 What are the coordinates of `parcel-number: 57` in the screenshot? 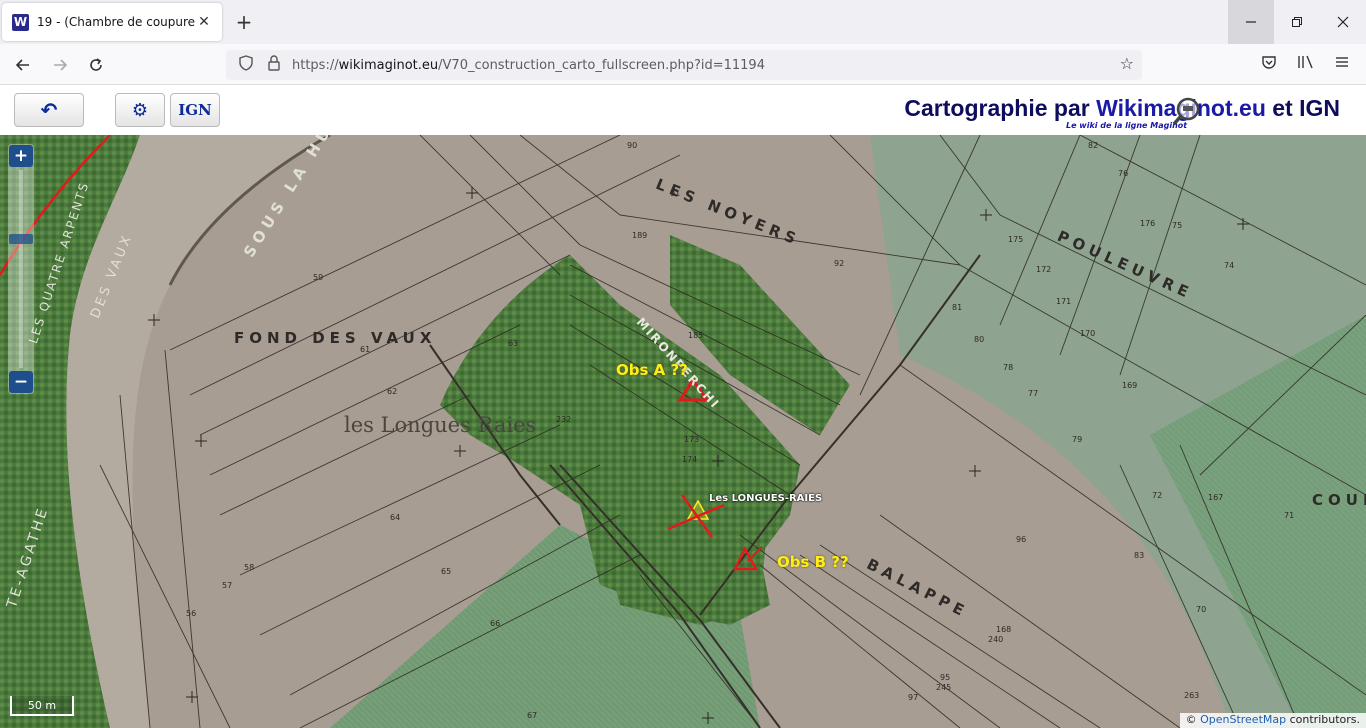 It's located at (227, 585).